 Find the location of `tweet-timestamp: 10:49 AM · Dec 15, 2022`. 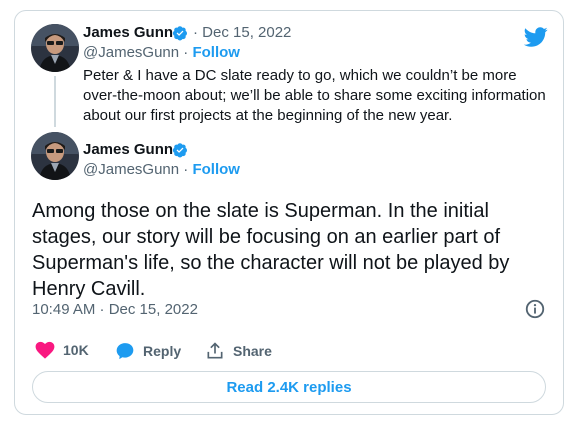

tweet-timestamp: 10:49 AM · Dec 15, 2022 is located at coordinates (115, 310).